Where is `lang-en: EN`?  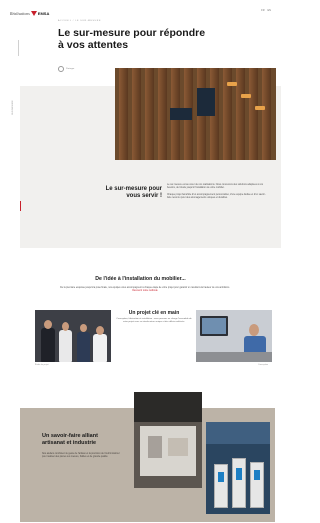 lang-en: EN is located at coordinates (269, 10).